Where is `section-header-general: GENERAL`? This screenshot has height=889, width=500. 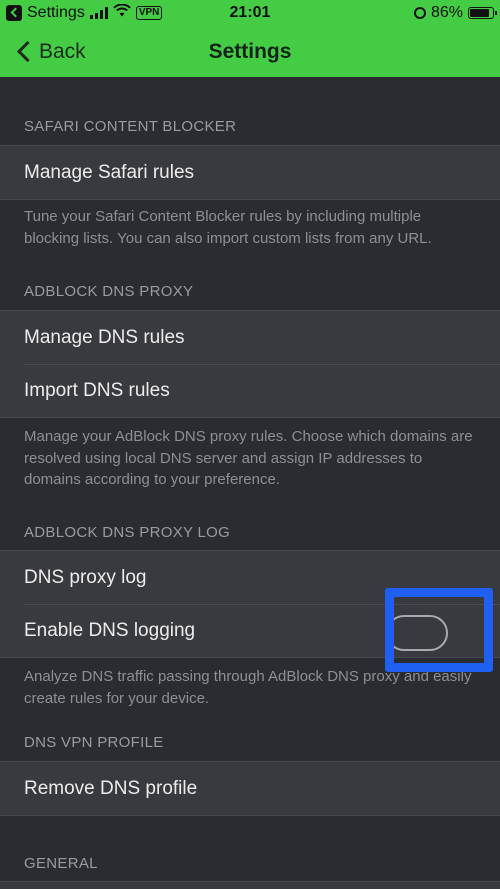
section-header-general: GENERAL is located at coordinates (61, 863).